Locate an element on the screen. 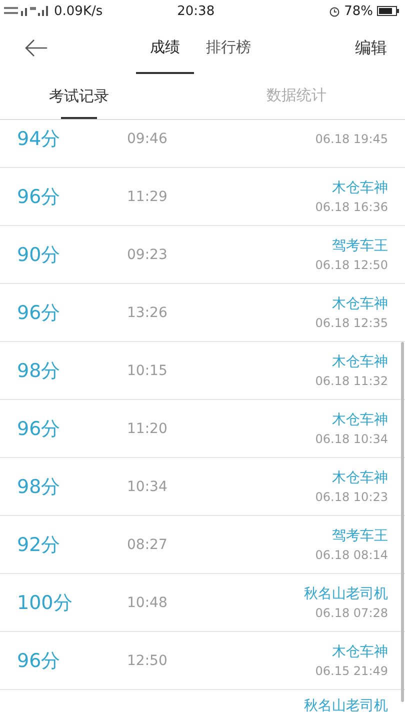  score-text: 94分 is located at coordinates (39, 139).